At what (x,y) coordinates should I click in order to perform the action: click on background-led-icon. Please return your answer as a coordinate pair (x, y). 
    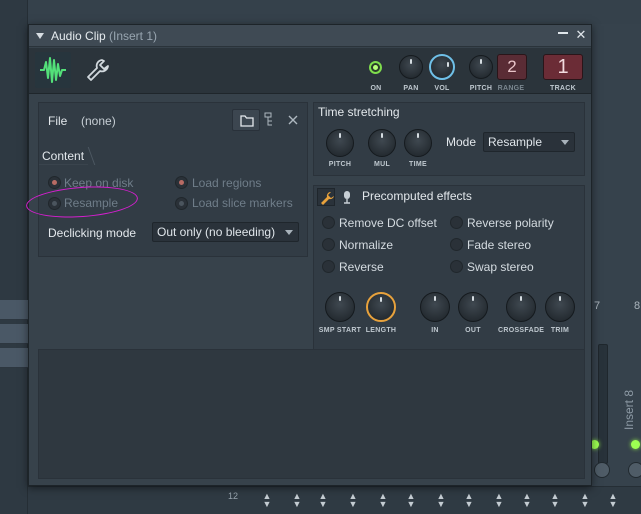
    Looking at the image, I should click on (635, 444).